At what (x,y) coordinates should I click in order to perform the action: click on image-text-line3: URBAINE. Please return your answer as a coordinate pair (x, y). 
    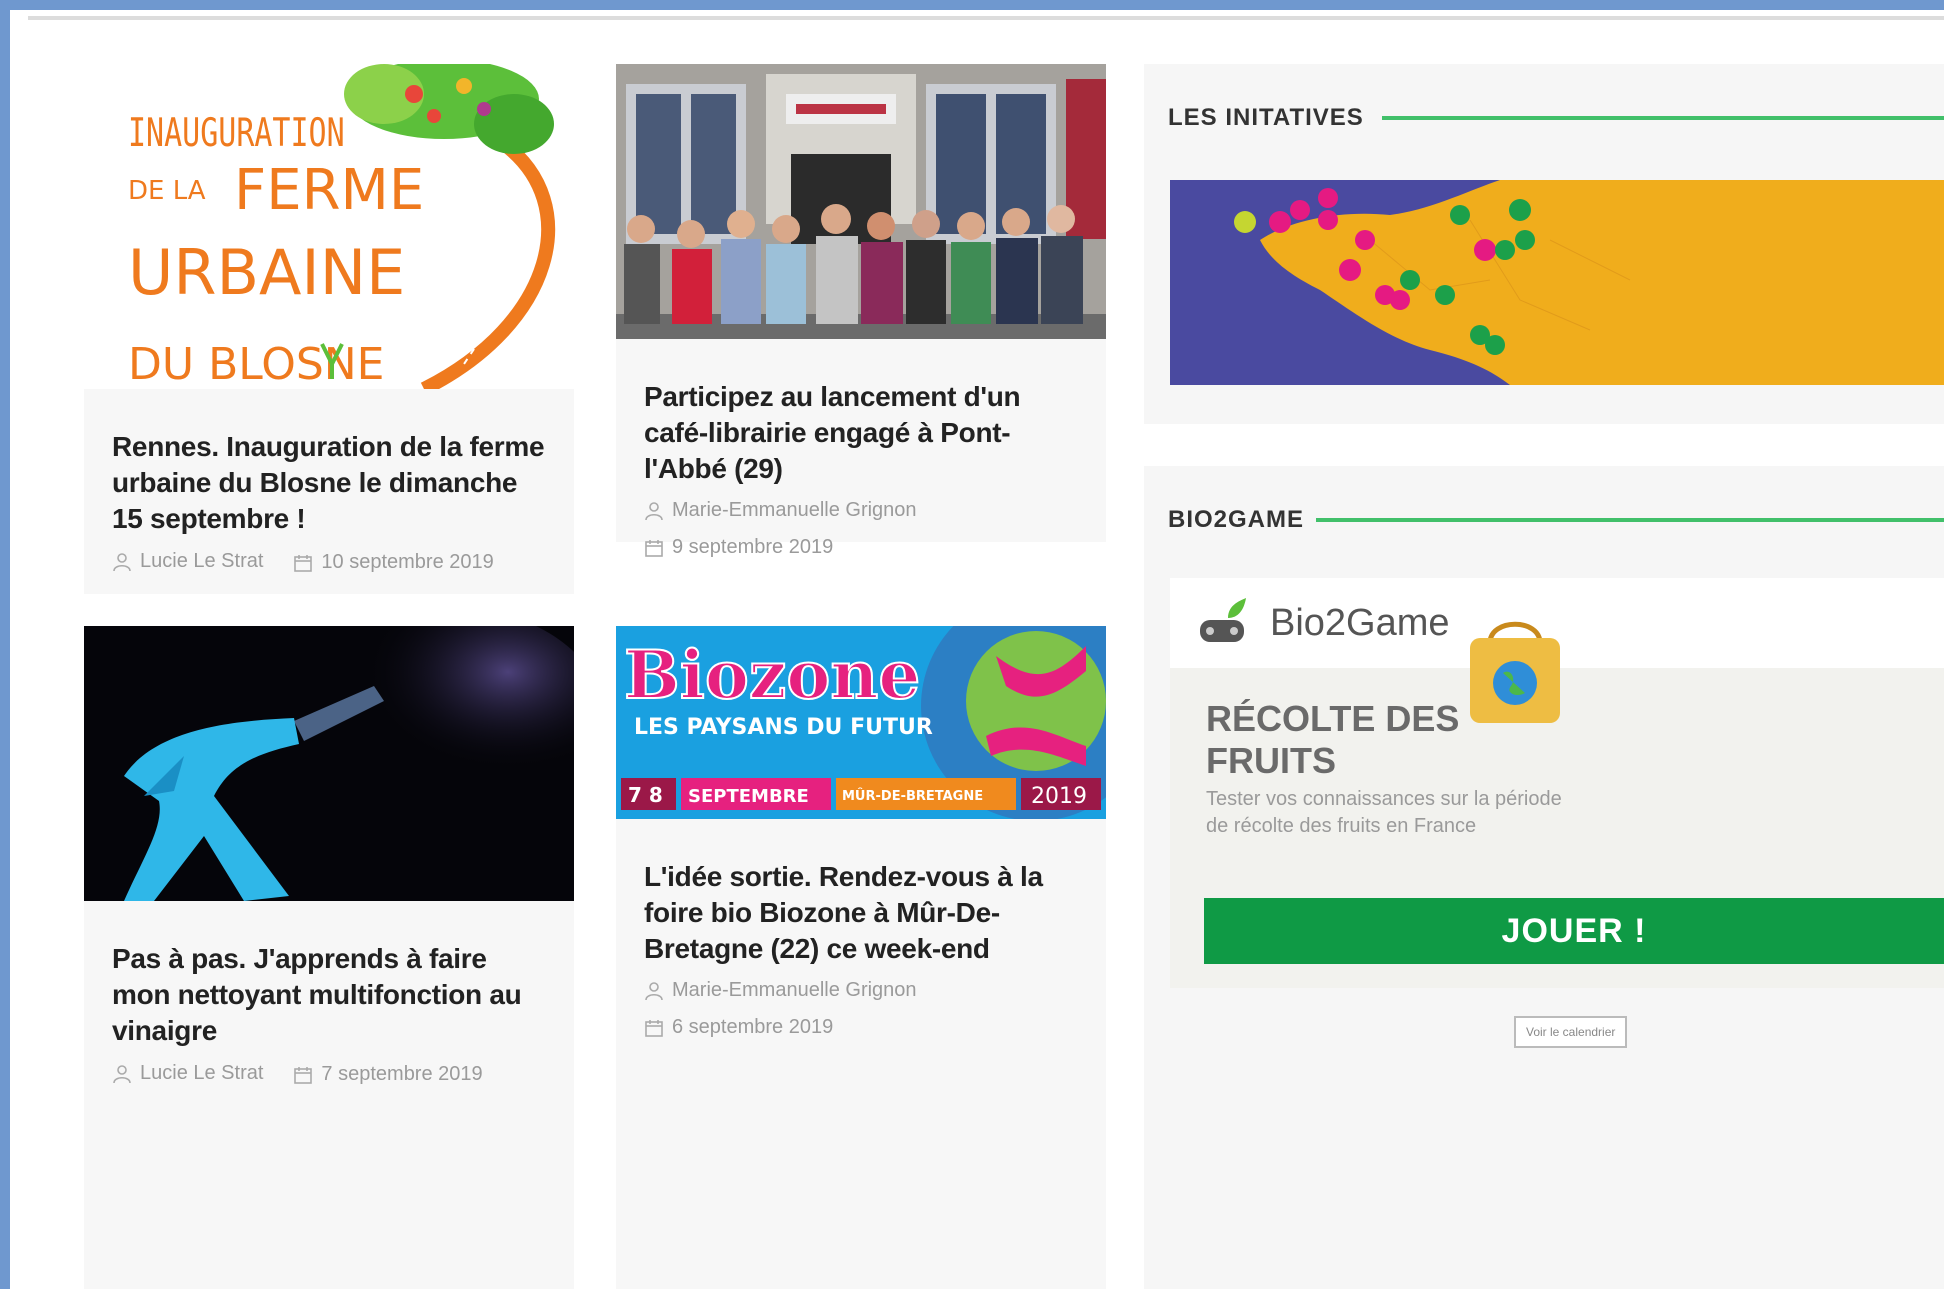
    Looking at the image, I should click on (266, 272).